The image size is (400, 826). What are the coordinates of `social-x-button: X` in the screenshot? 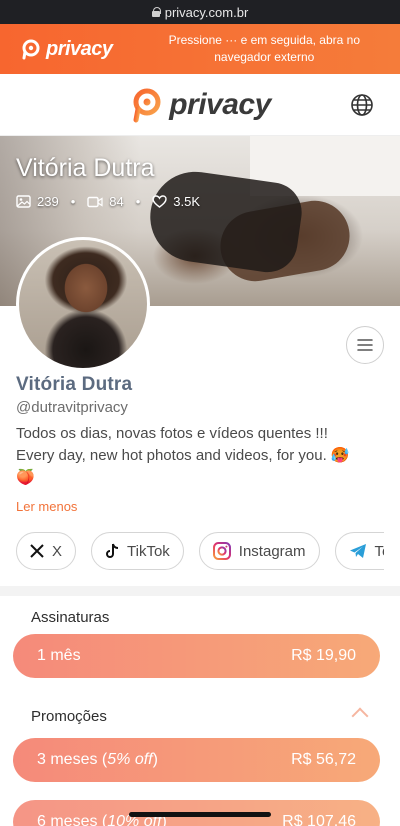 It's located at (46, 551).